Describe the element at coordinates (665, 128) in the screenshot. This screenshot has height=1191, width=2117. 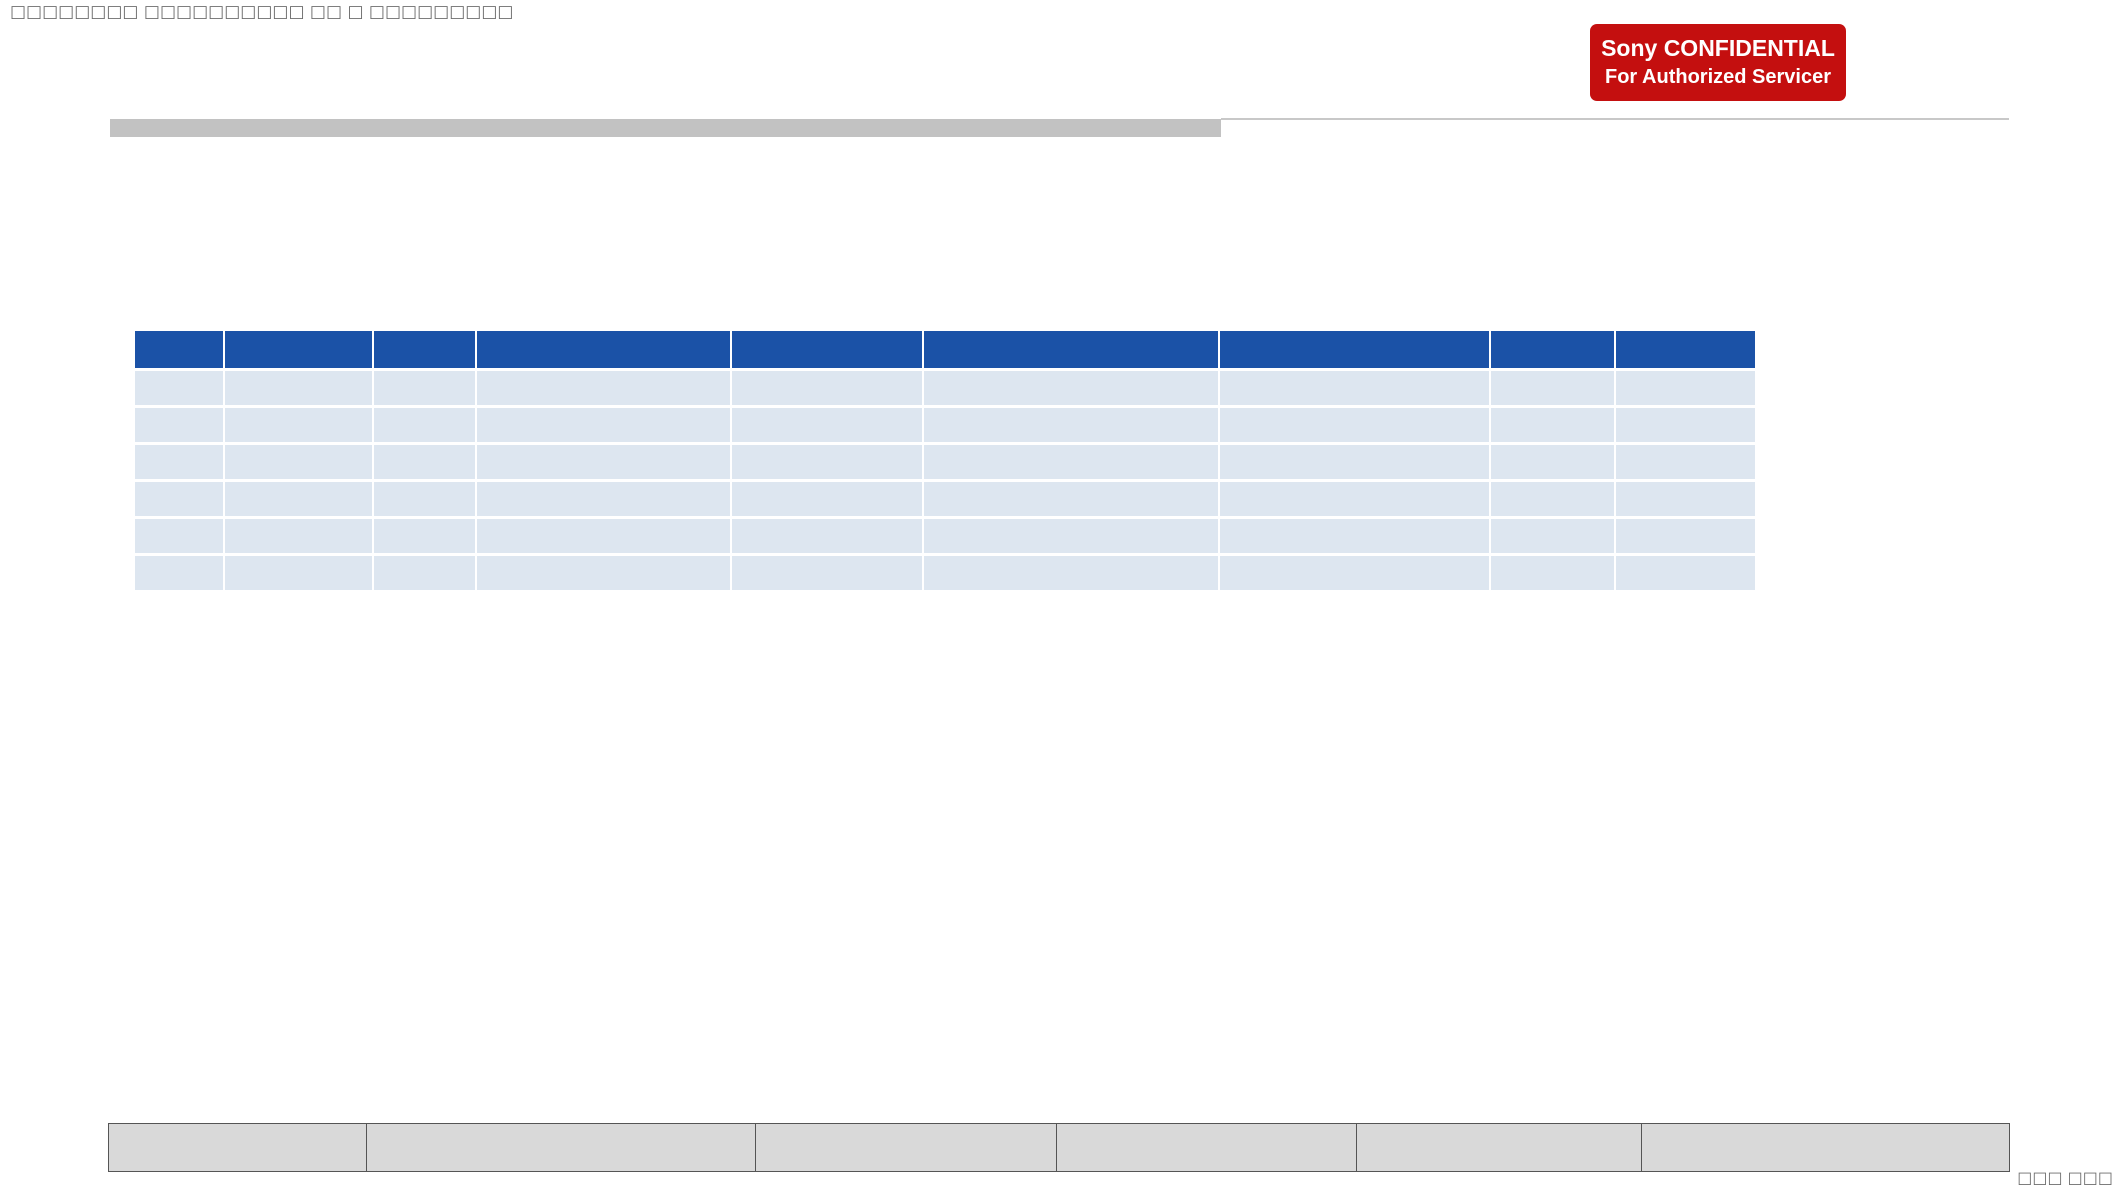
I see `title-bar` at that location.